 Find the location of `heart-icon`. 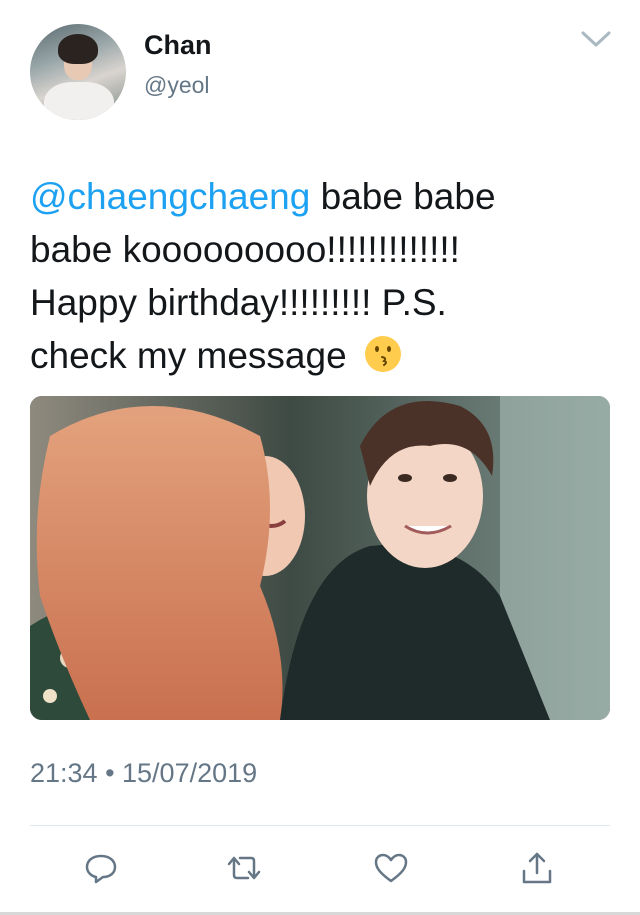

heart-icon is located at coordinates (391, 870).